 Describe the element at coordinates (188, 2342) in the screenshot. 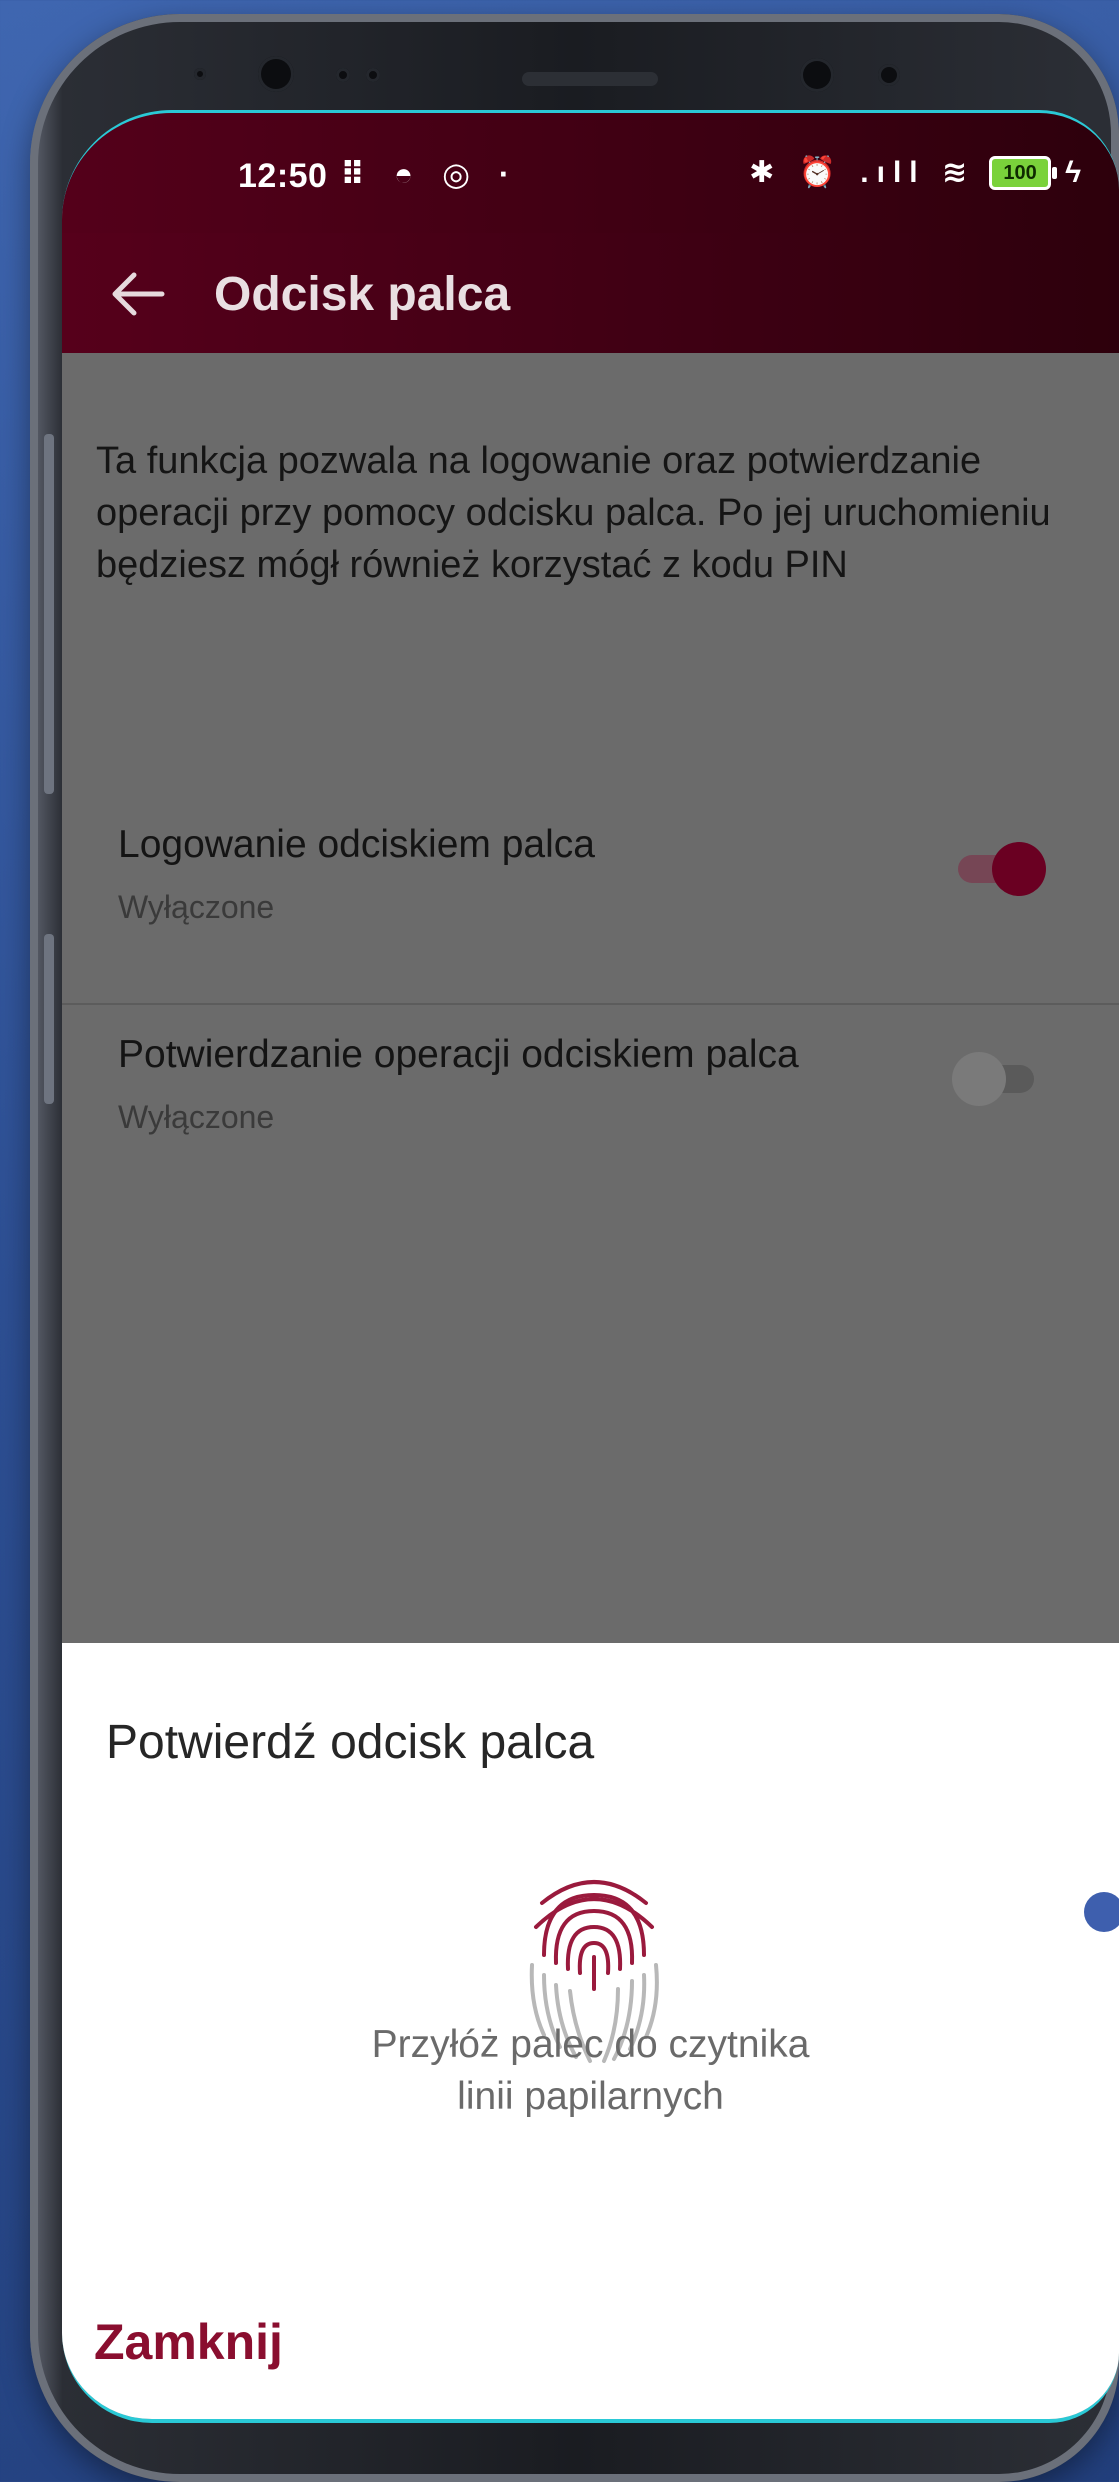

I see `close-button: Zamknij` at that location.